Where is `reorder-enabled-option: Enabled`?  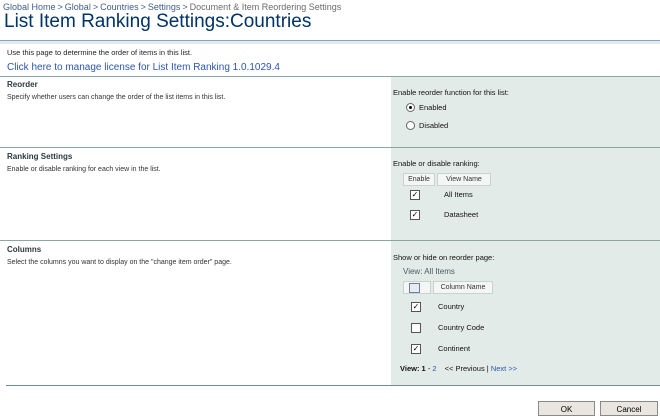
reorder-enabled-option: Enabled is located at coordinates (426, 107).